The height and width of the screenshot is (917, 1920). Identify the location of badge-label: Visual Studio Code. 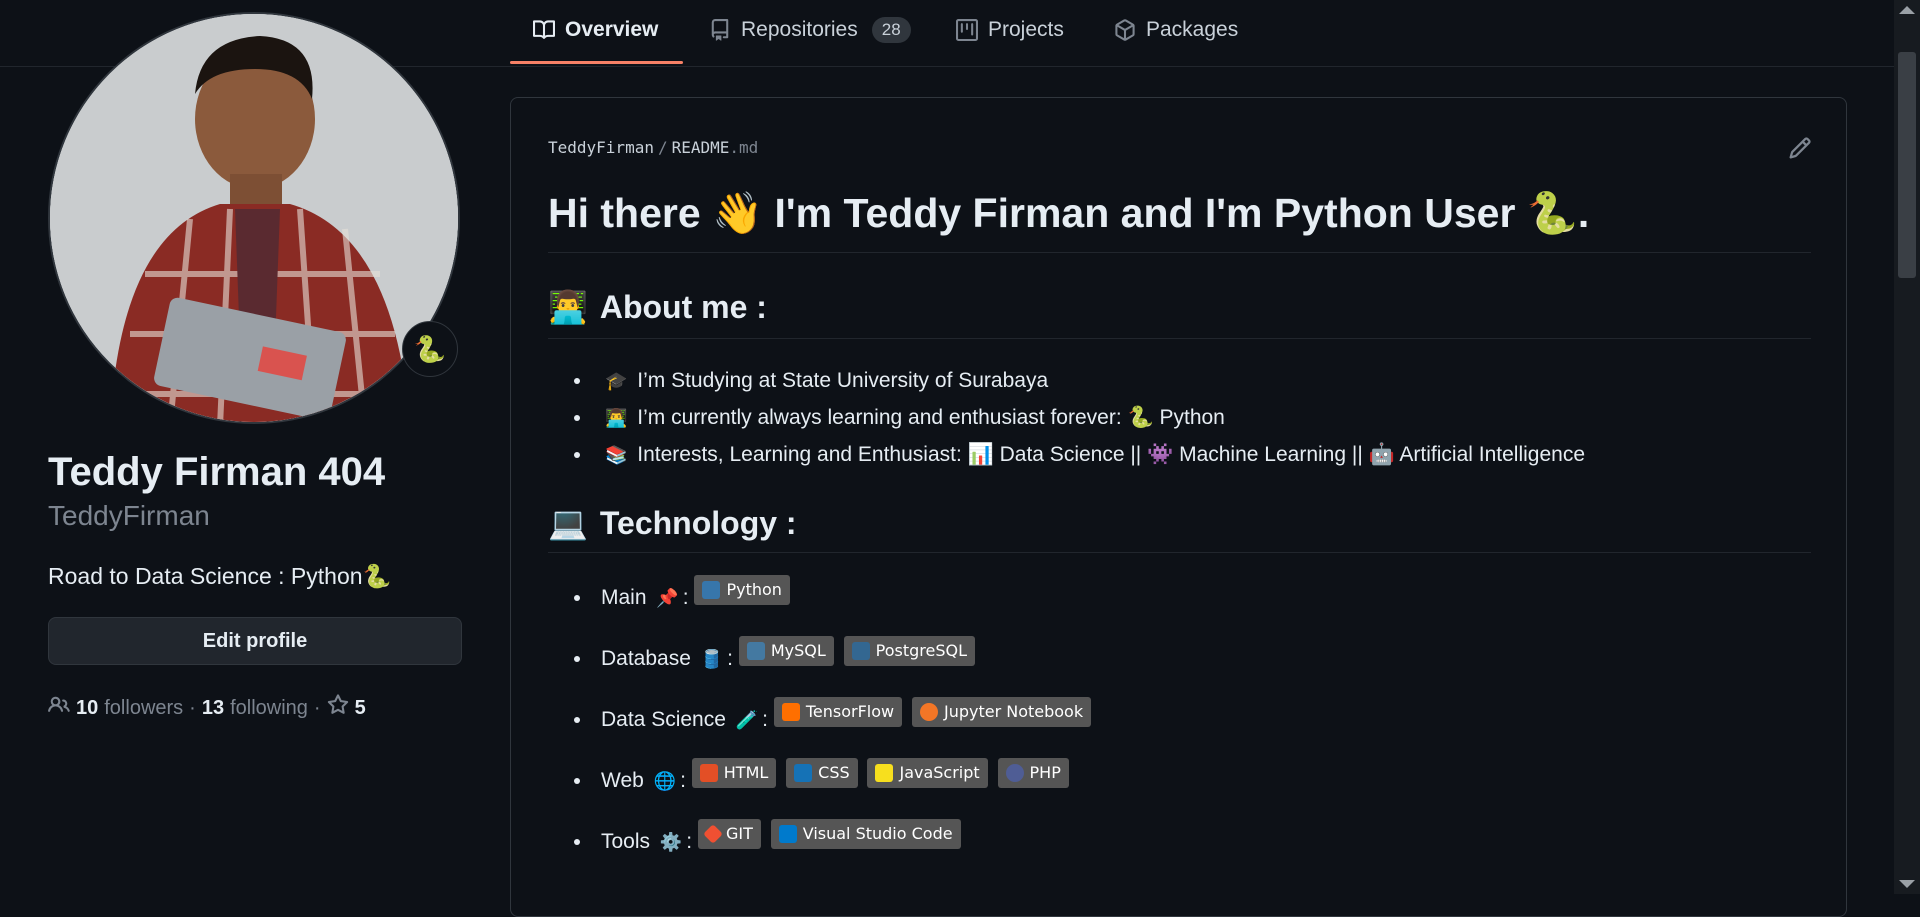
(877, 834).